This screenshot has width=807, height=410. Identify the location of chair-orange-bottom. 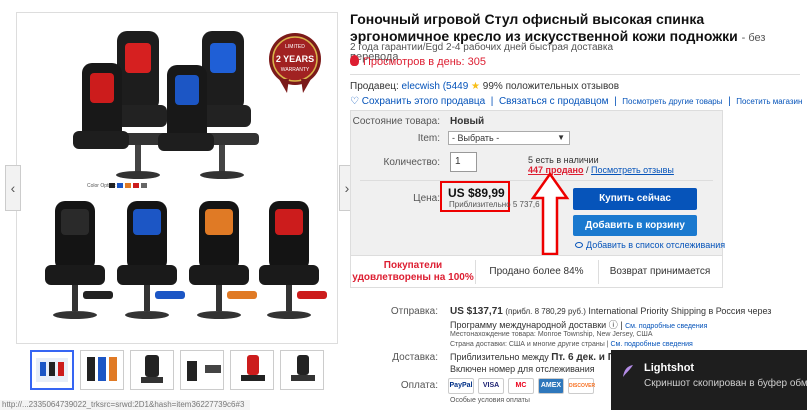
(223, 260).